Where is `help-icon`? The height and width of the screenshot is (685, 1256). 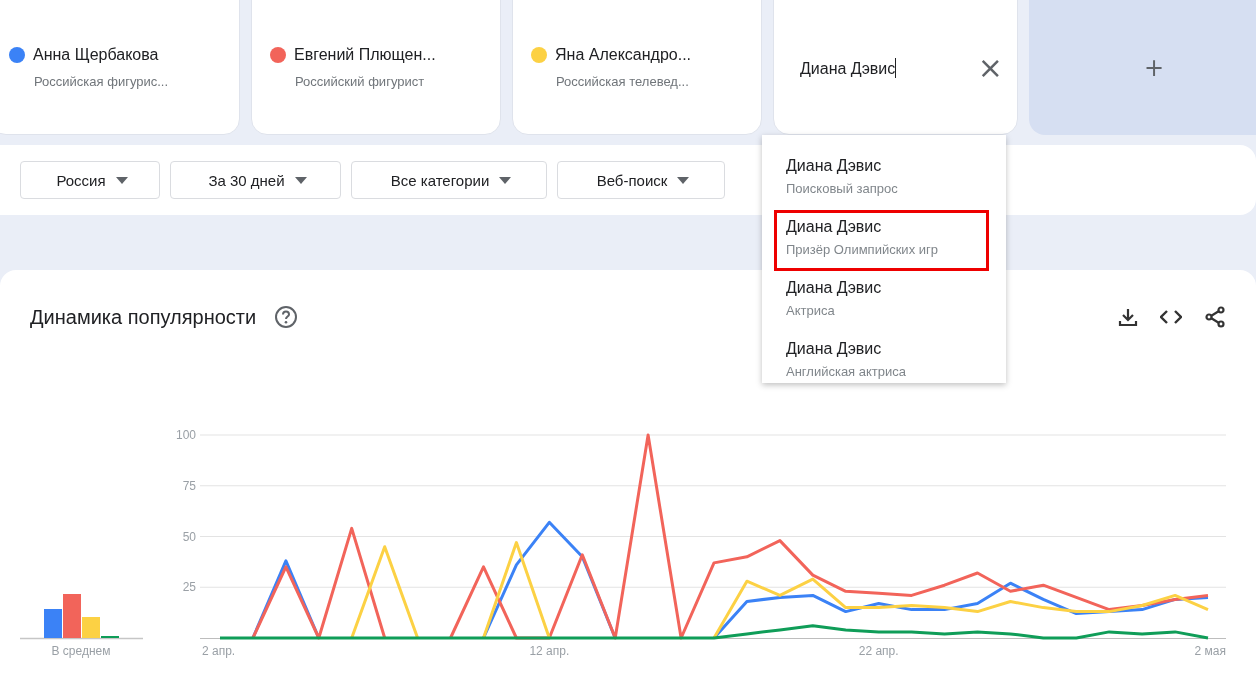
help-icon is located at coordinates (286, 317).